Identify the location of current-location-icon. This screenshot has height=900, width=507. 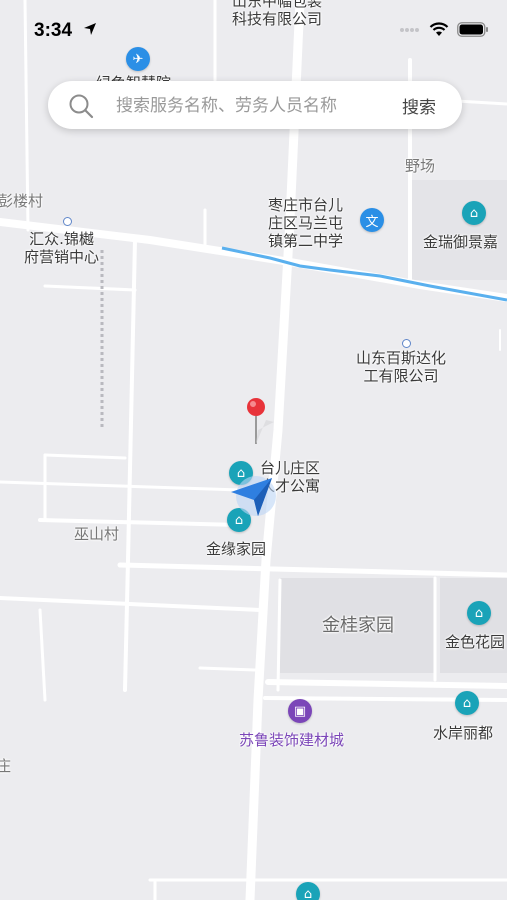
(254, 497).